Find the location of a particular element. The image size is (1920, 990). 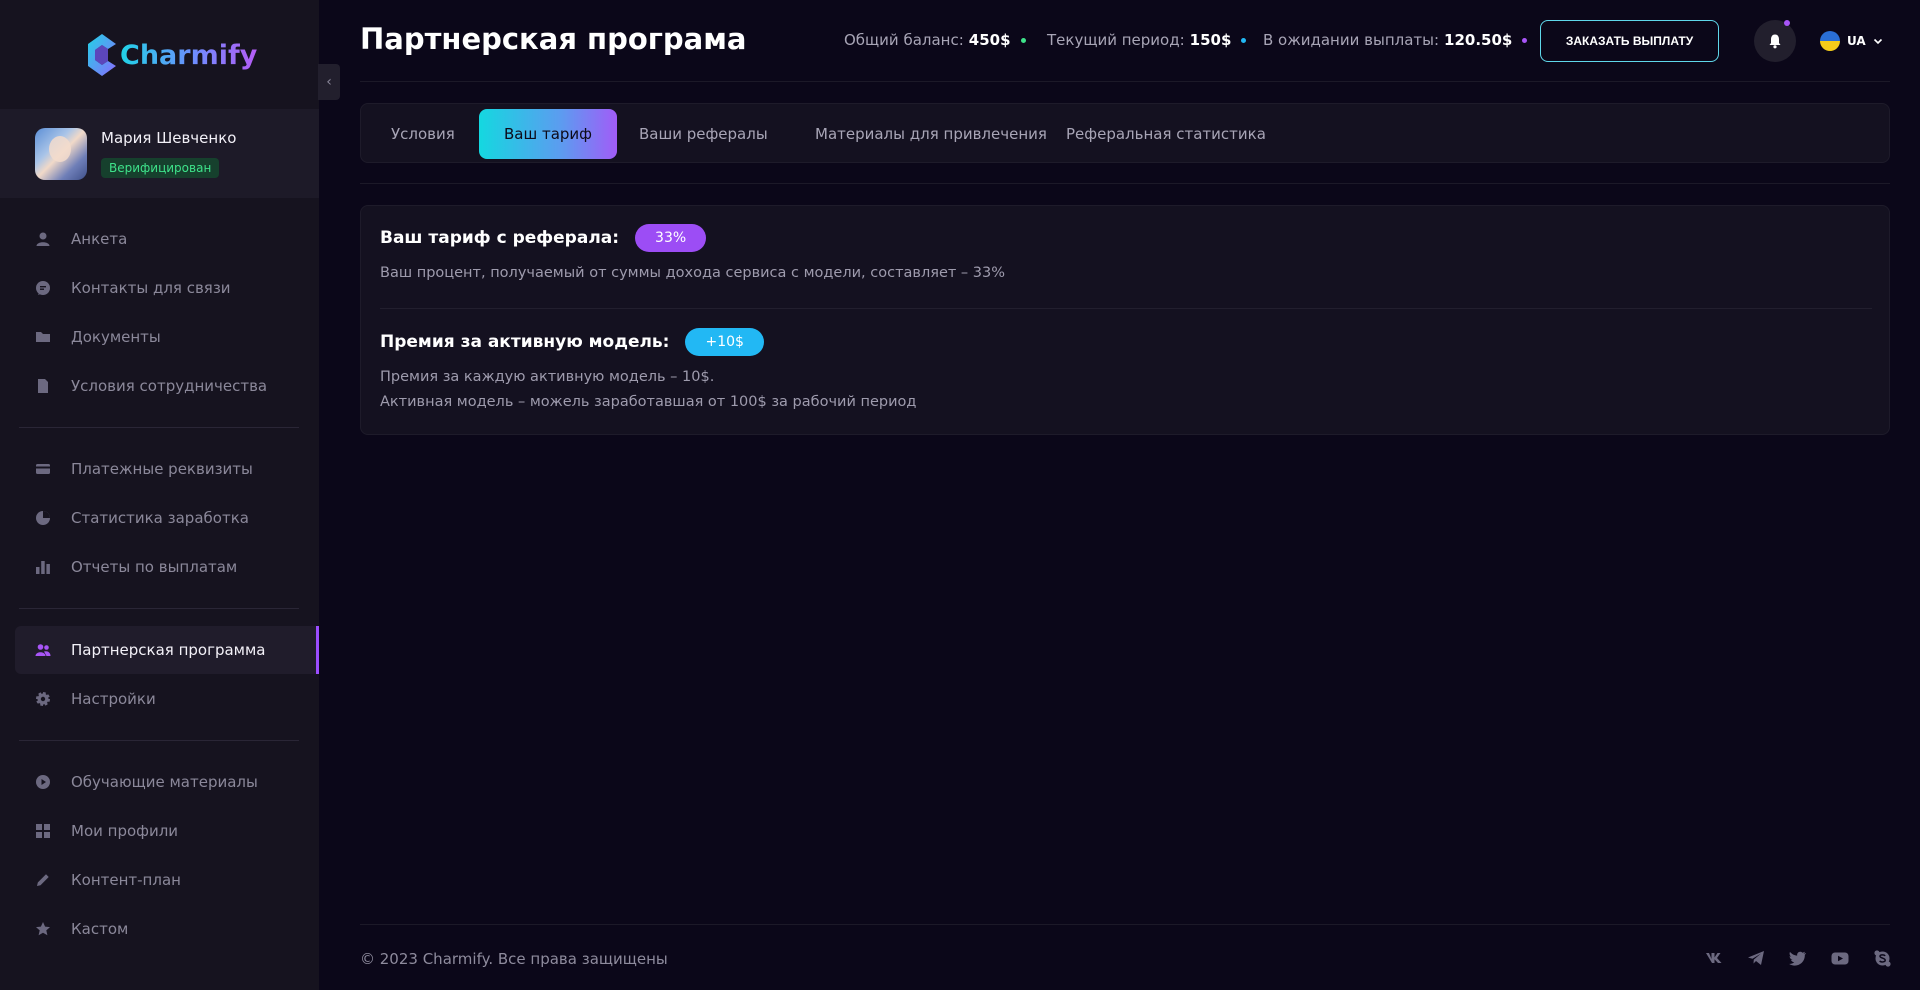

folder-icon is located at coordinates (43, 337).